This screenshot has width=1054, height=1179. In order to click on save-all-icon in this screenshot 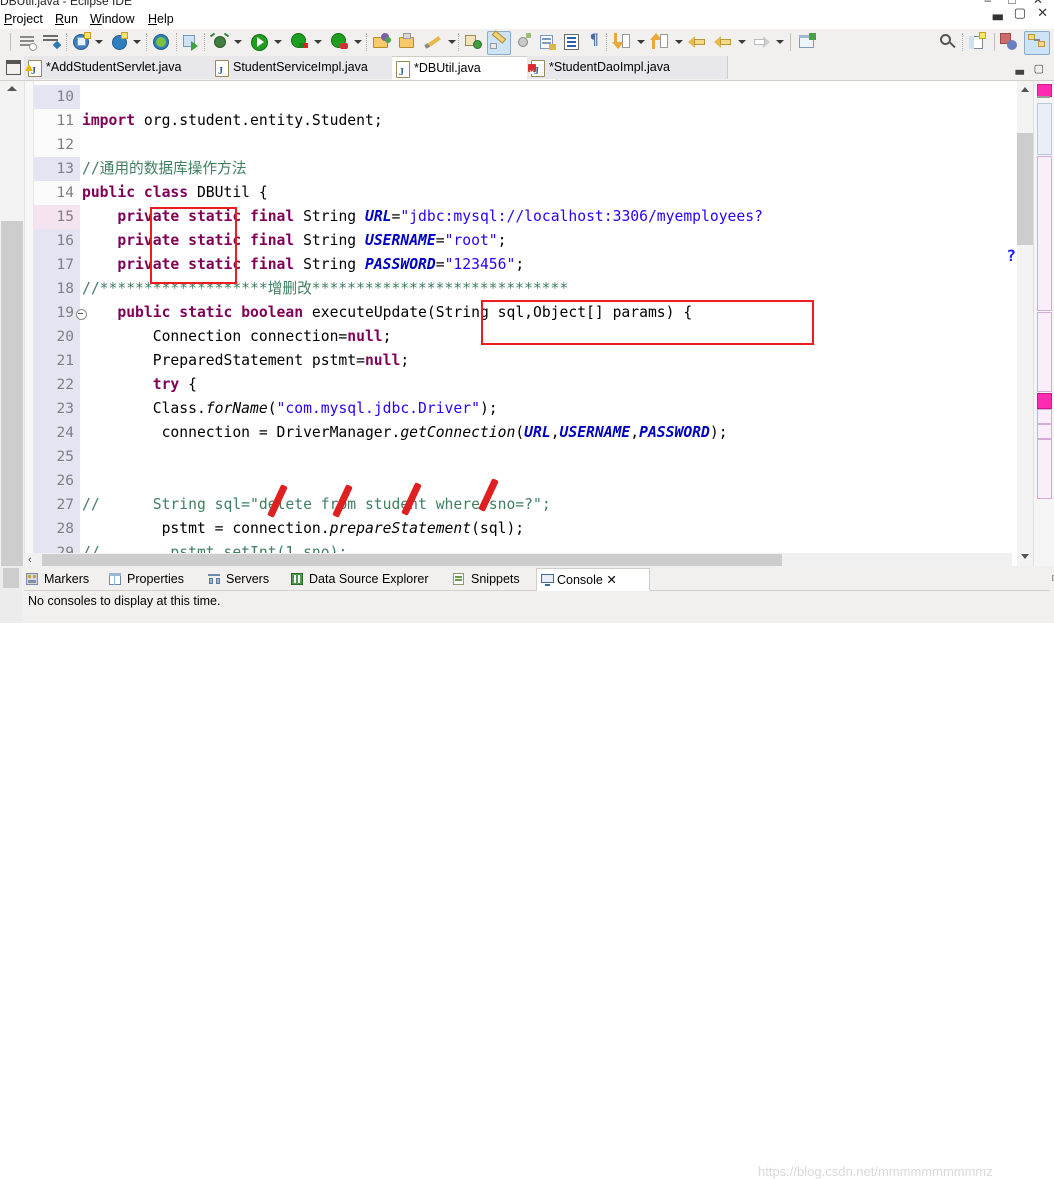, I will do `click(120, 42)`.